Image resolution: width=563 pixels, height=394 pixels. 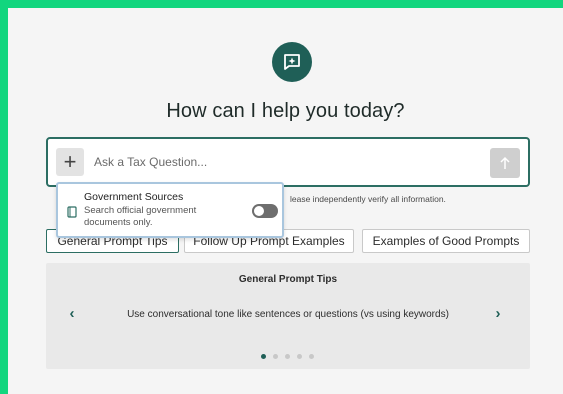 What do you see at coordinates (498, 313) in the screenshot?
I see `next-tip-button: ›` at bounding box center [498, 313].